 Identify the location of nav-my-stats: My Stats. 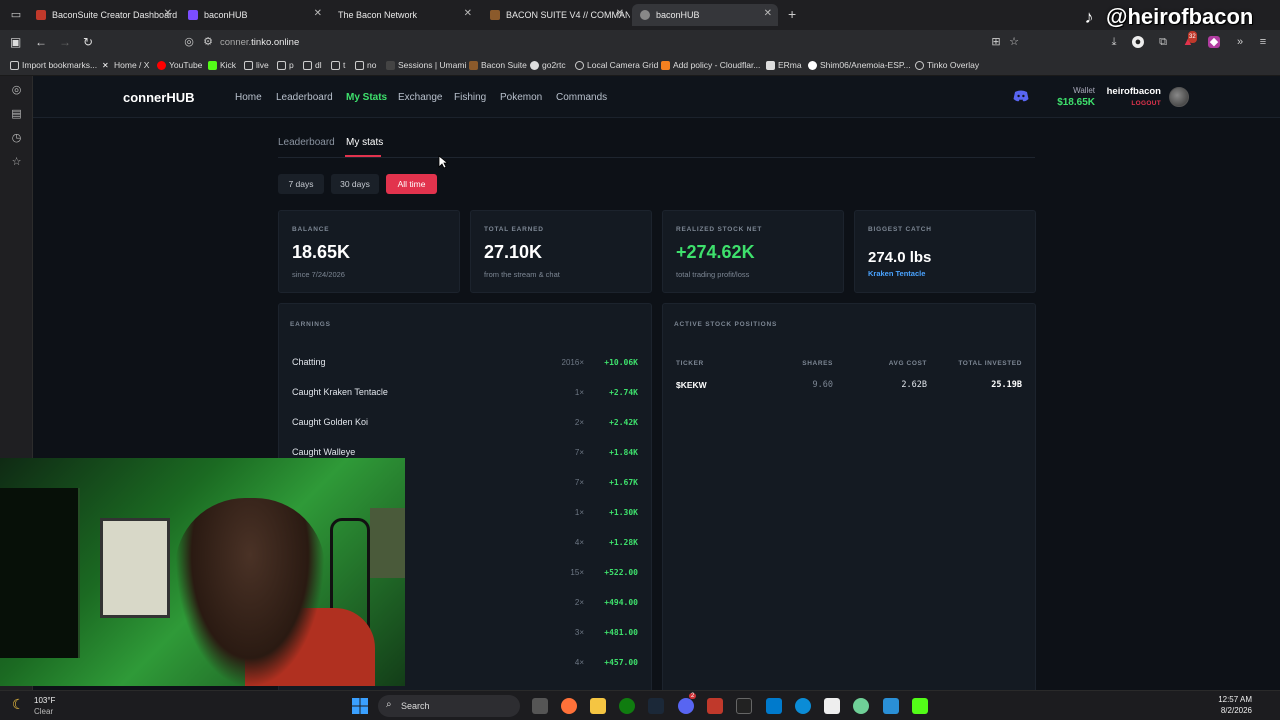
(366, 97).